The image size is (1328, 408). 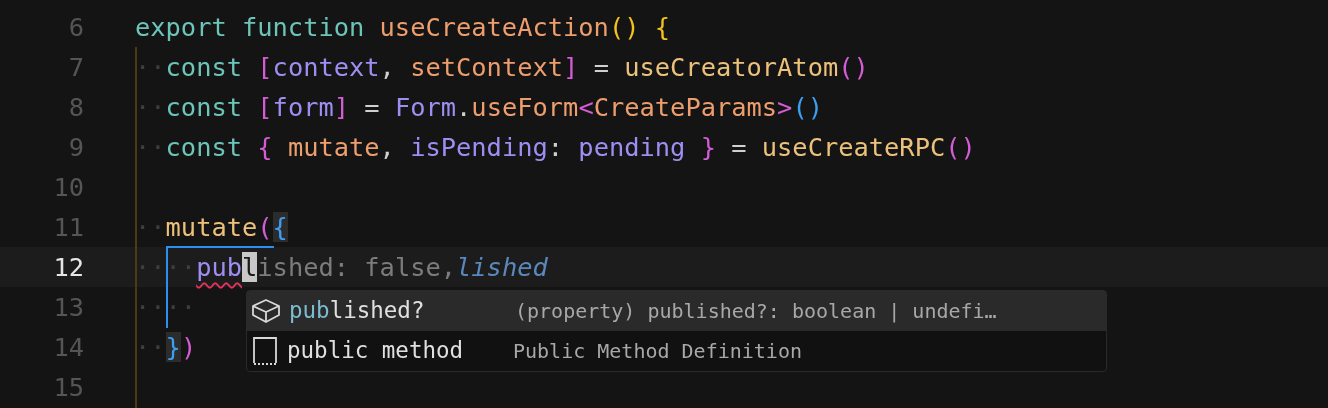 I want to click on suggestion-item: public method Public Method Definition, so click(x=676, y=351).